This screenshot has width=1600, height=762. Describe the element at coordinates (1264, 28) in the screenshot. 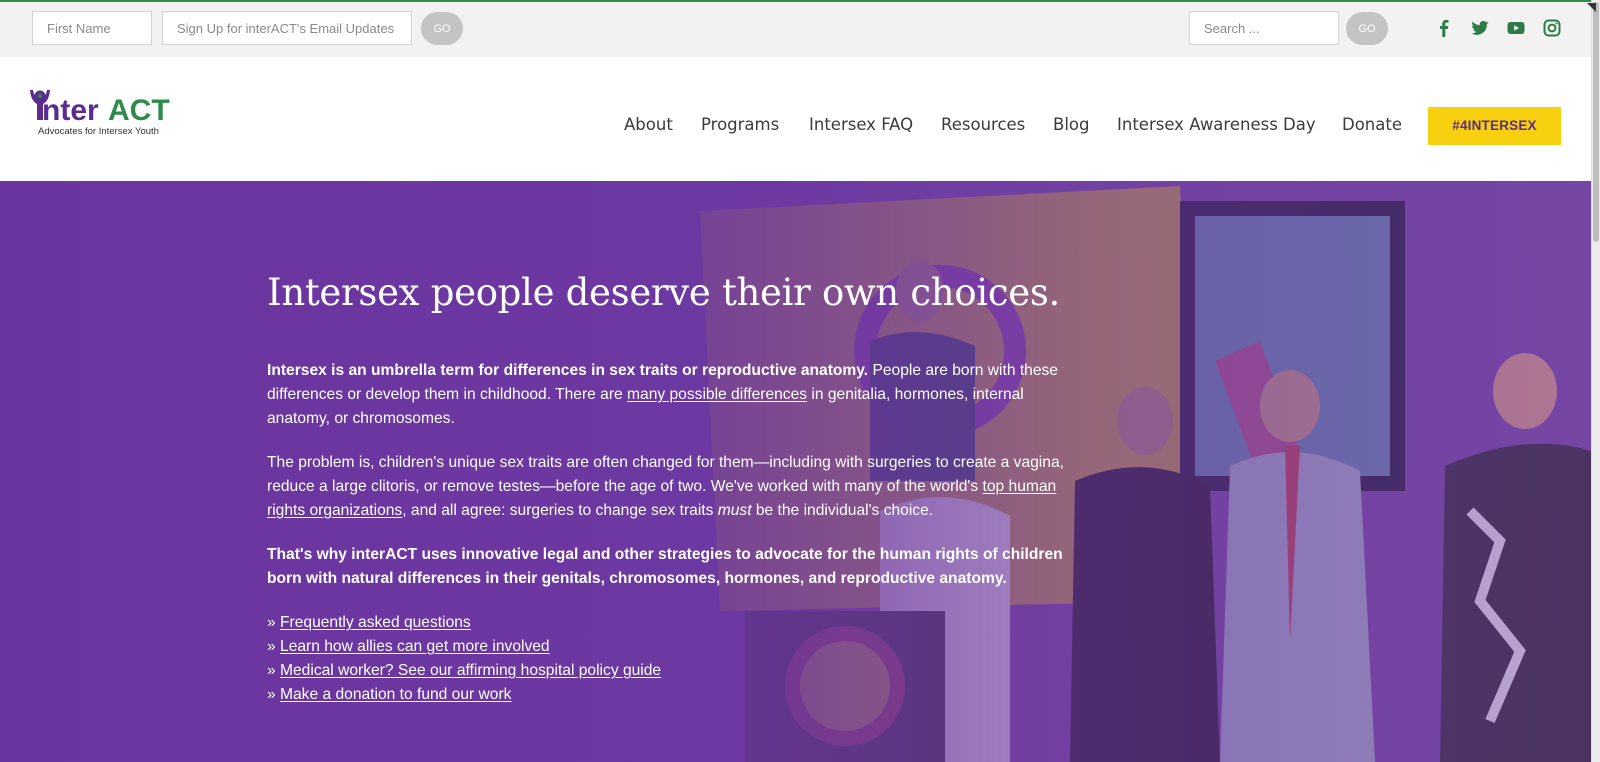

I see `search-input` at that location.